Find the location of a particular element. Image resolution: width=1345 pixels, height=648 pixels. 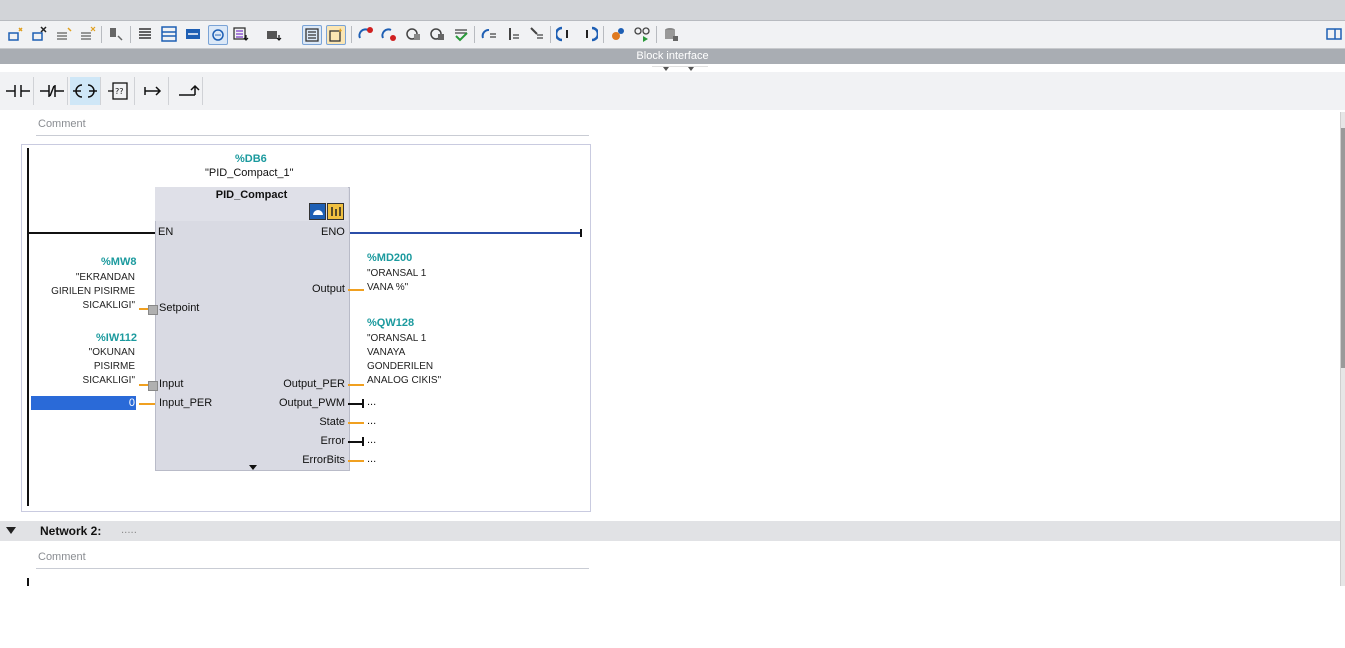

step-icon is located at coordinates (513, 34).